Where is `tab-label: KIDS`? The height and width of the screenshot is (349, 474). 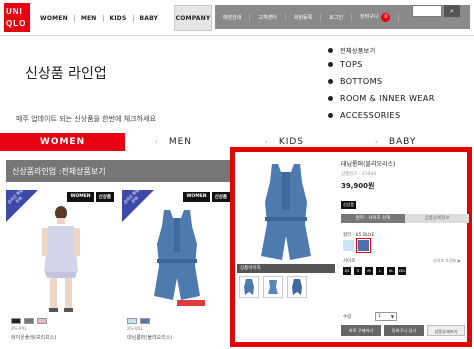
tab-label: KIDS is located at coordinates (291, 142).